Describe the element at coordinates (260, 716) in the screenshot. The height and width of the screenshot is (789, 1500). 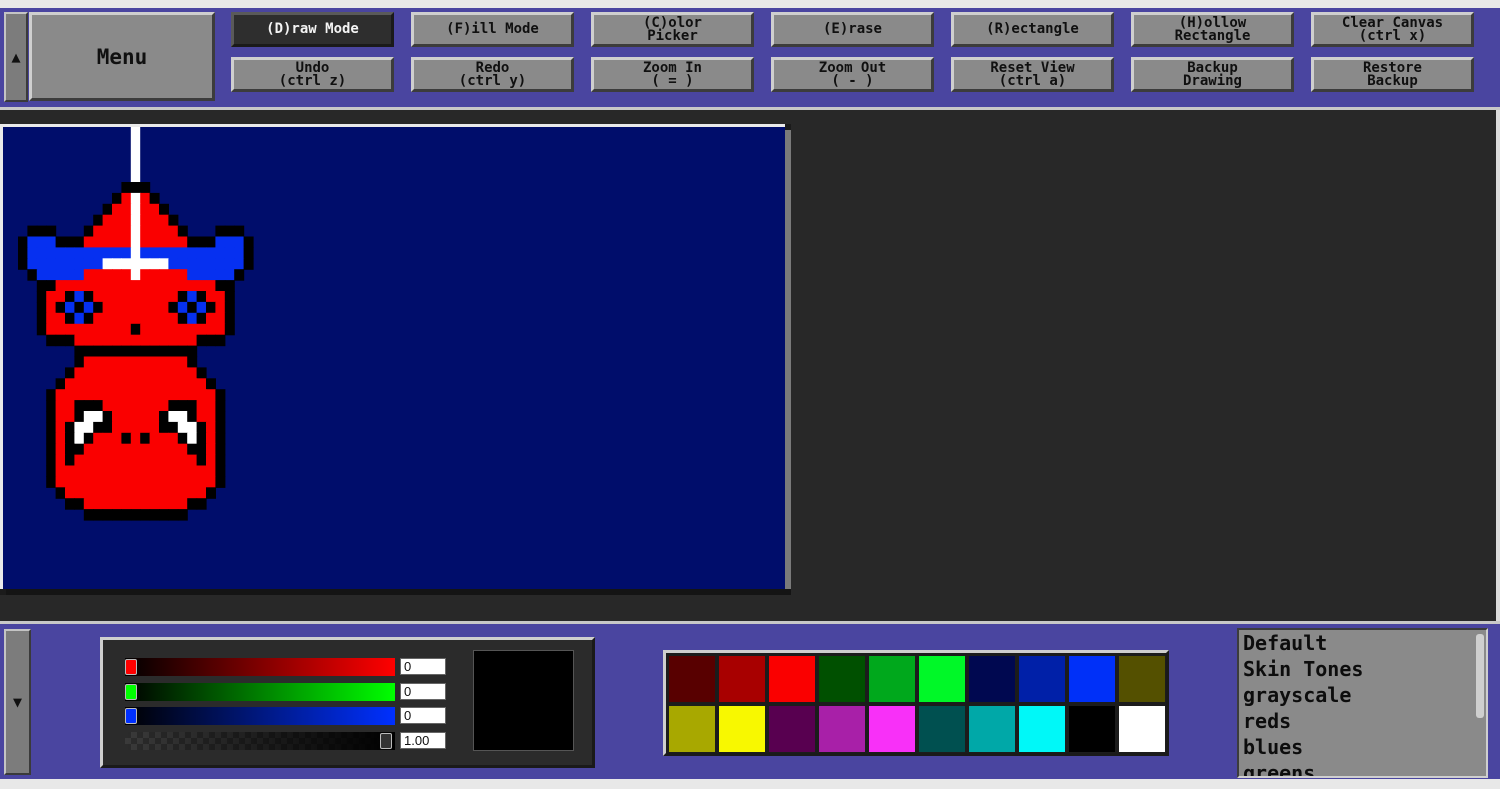
I see `blue-slider` at that location.